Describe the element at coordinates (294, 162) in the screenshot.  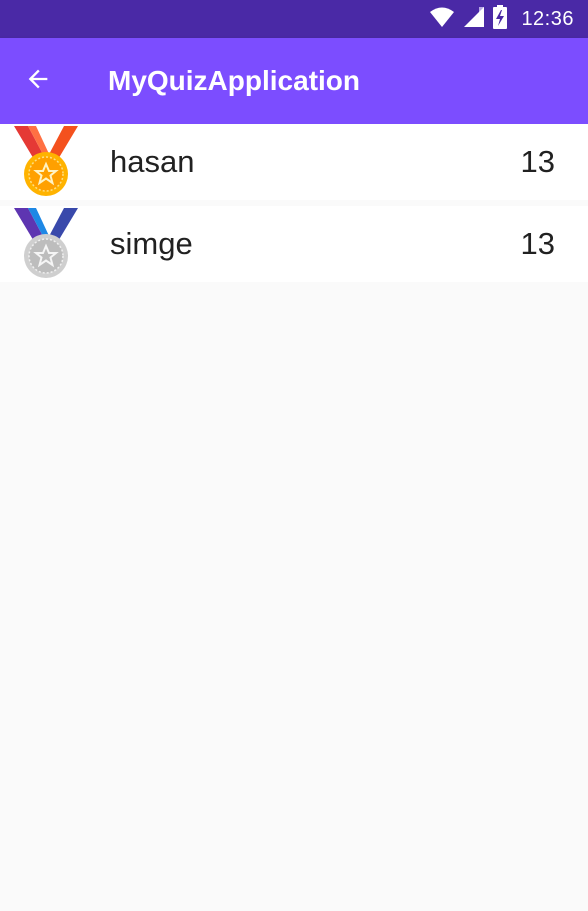
I see `leaderboard-row: hasan 13` at that location.